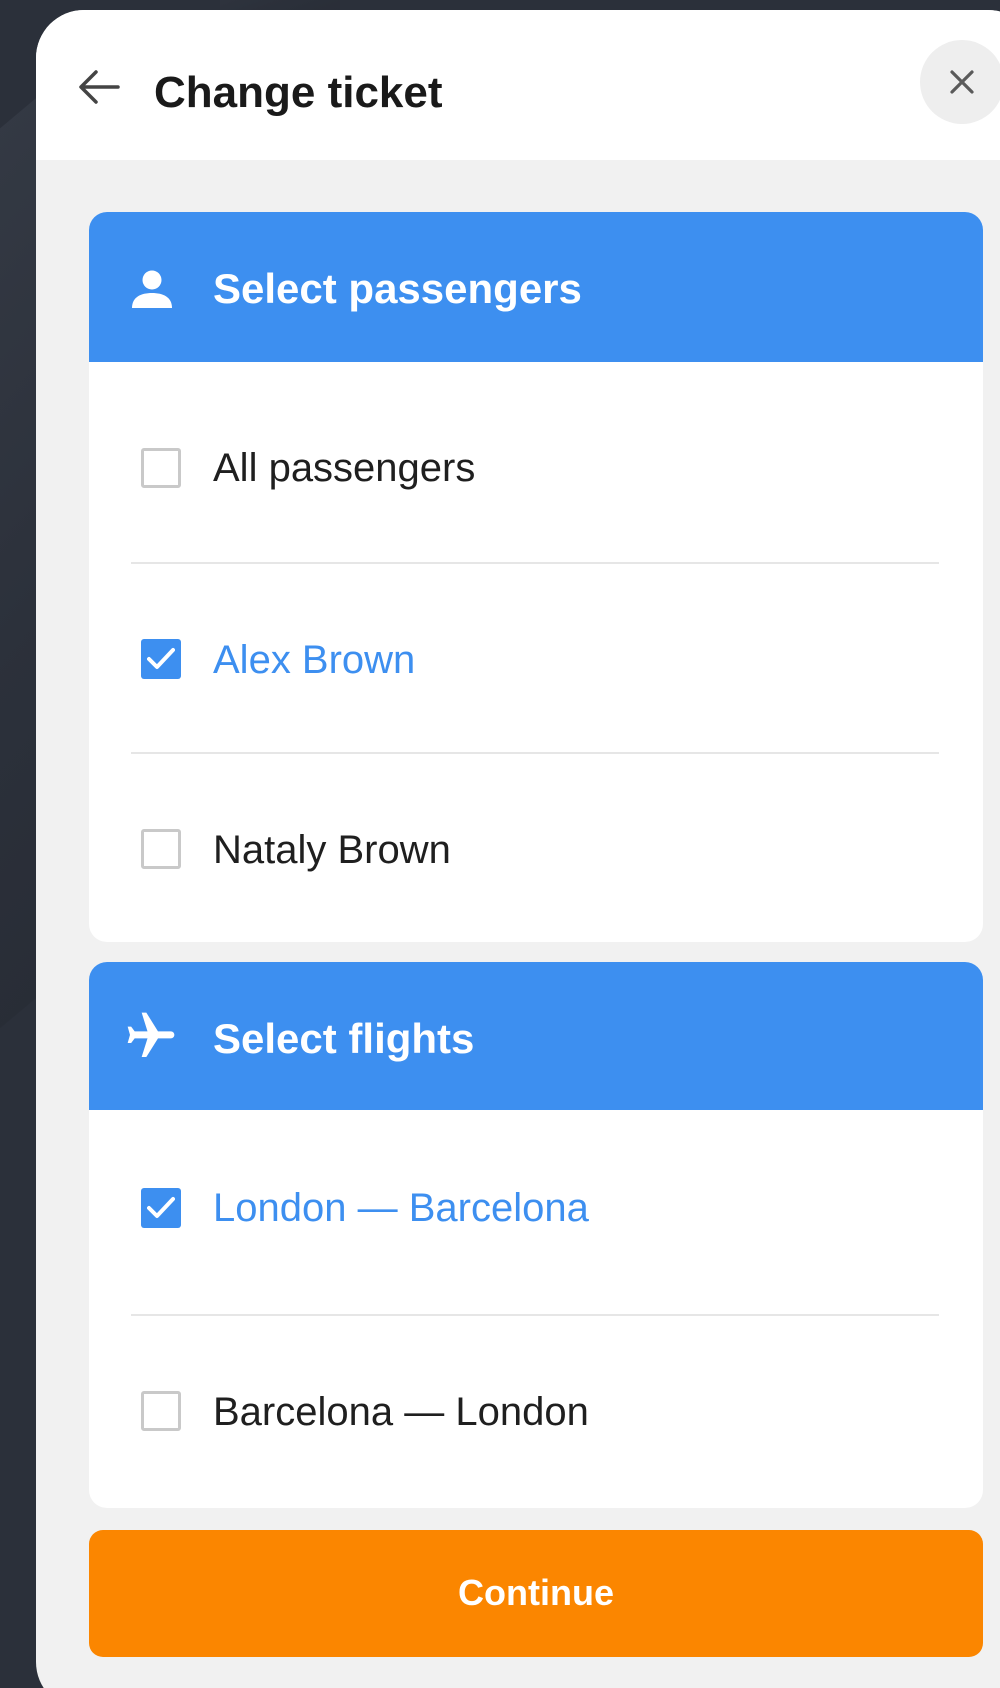 The height and width of the screenshot is (1688, 1000). I want to click on continue-button: Continue, so click(536, 1593).